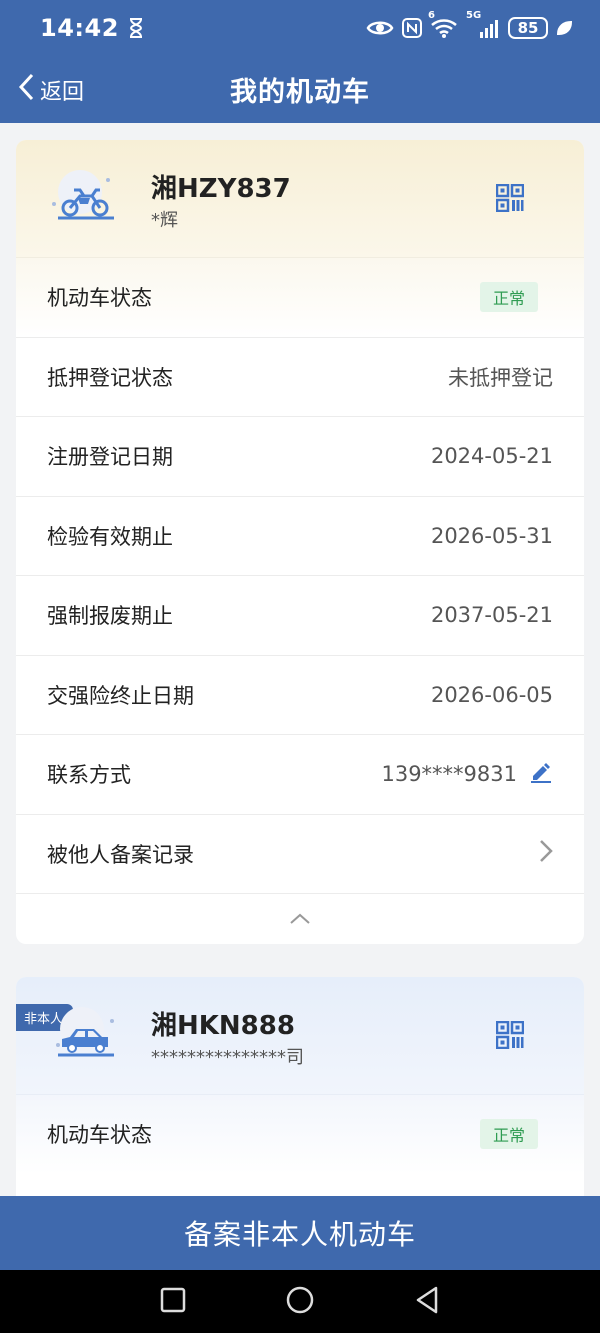 The width and height of the screenshot is (600, 1333). I want to click on home-icon, so click(300, 1302).